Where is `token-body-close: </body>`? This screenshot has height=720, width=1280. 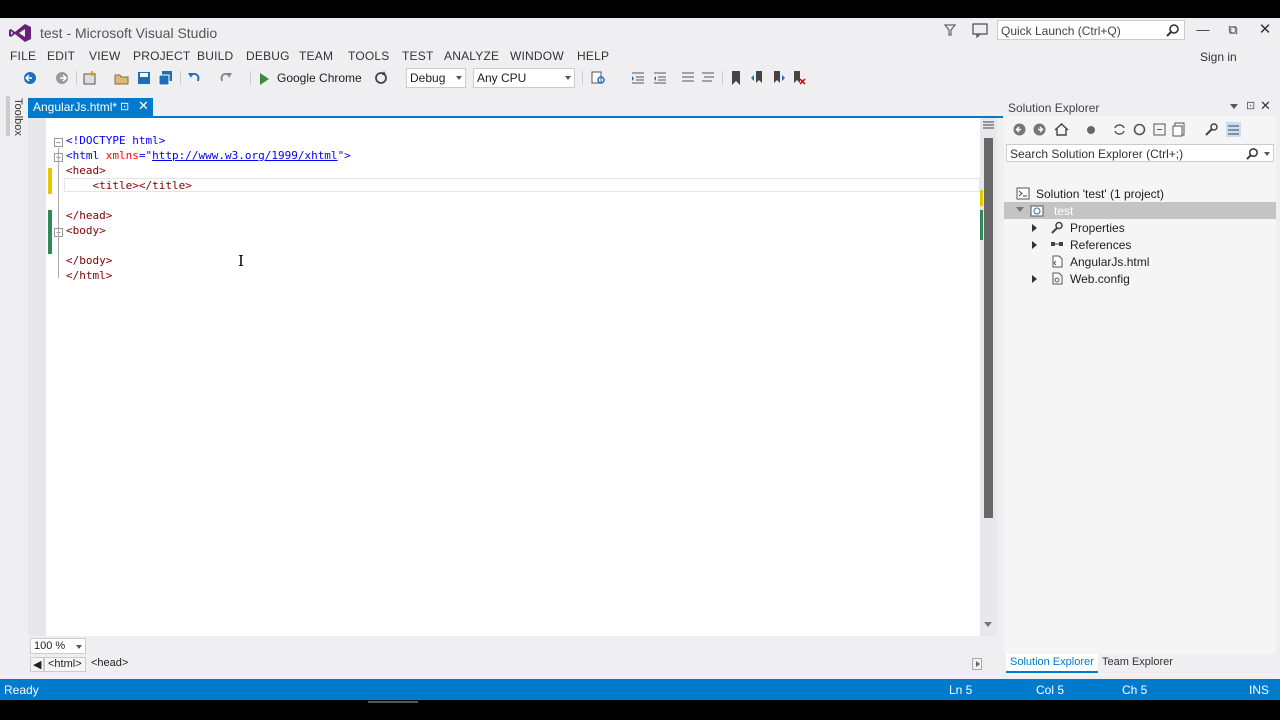
token-body-close: </body> is located at coordinates (89, 260).